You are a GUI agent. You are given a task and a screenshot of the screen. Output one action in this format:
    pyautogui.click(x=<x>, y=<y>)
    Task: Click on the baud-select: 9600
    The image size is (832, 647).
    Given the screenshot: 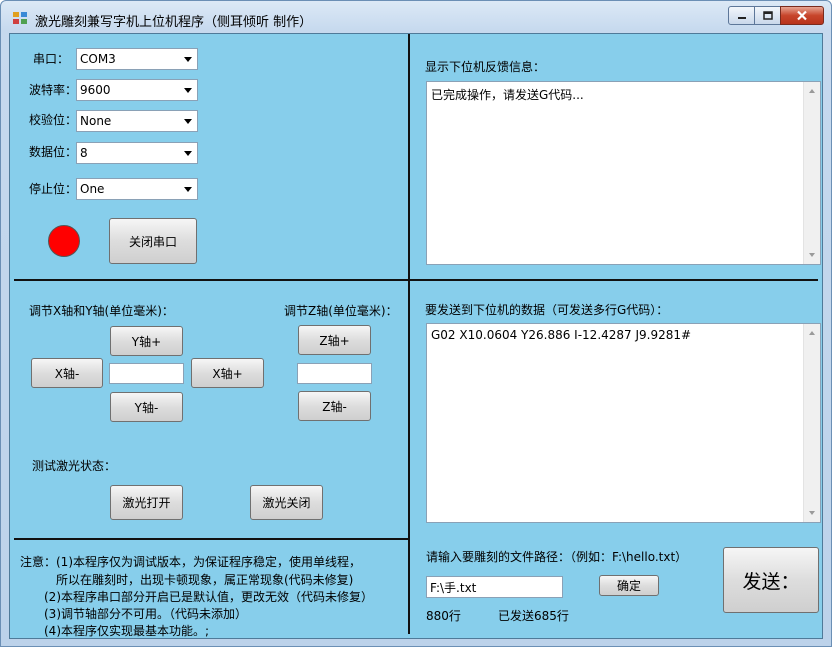 What is the action you would take?
    pyautogui.click(x=137, y=90)
    